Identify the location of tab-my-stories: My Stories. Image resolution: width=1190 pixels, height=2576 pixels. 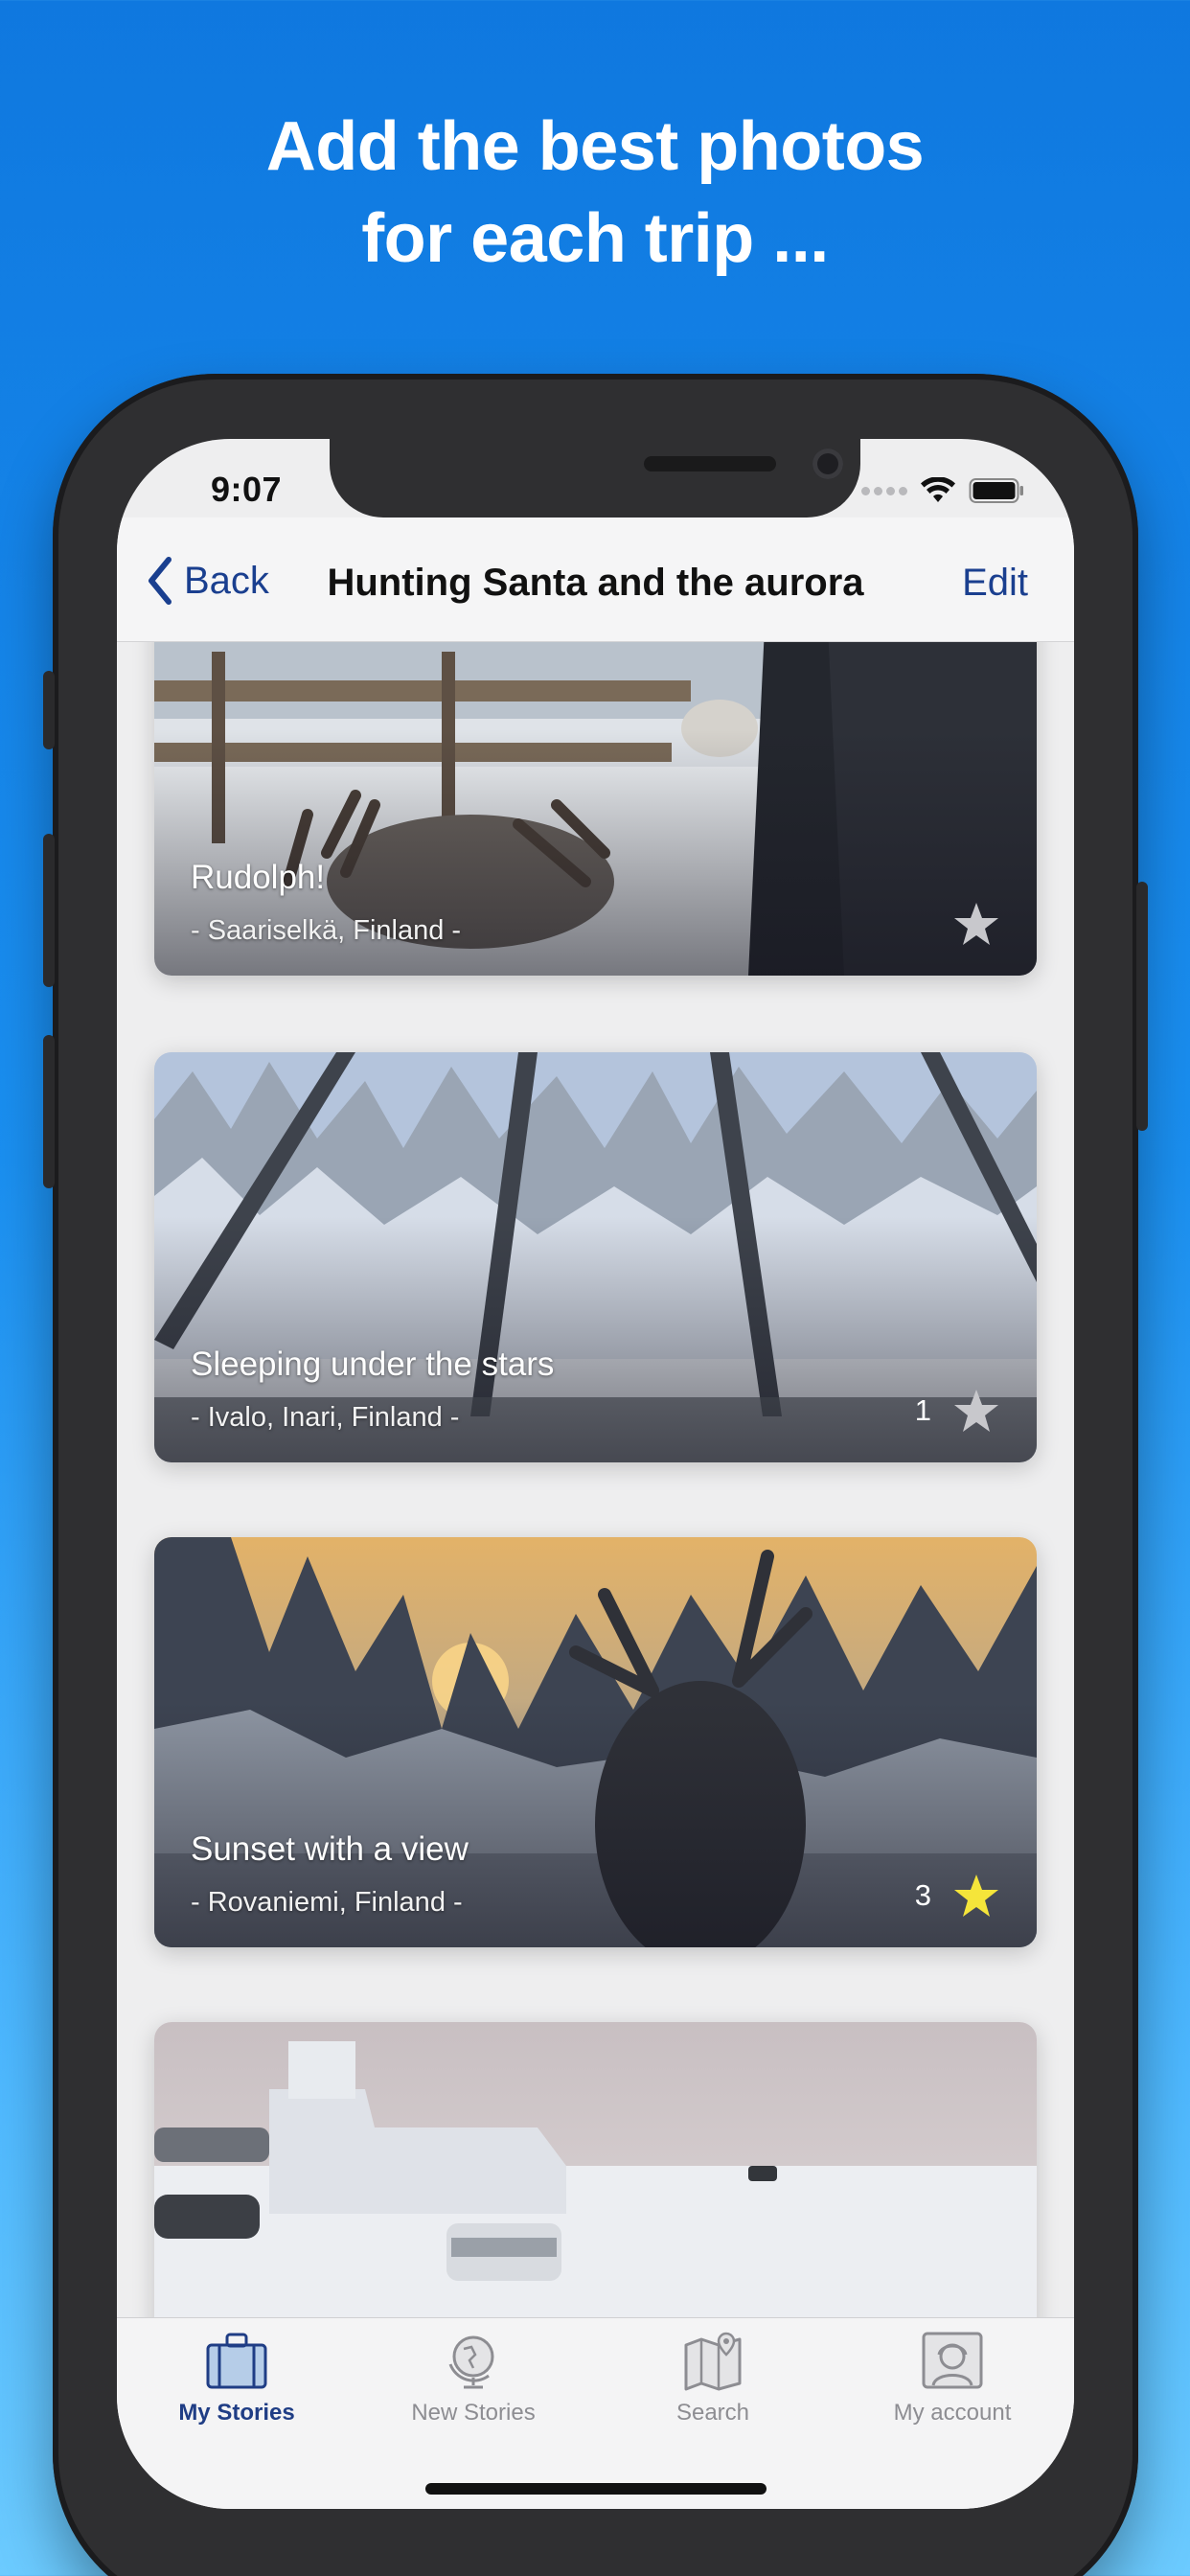
(237, 2379).